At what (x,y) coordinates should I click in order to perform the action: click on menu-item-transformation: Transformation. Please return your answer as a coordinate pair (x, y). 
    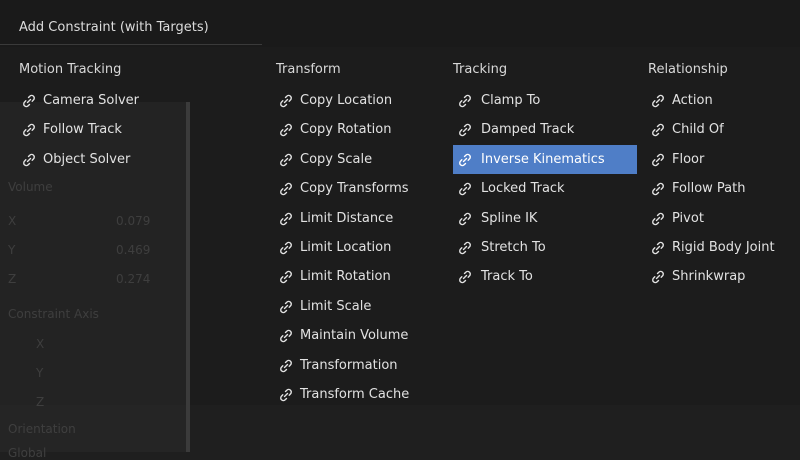
    Looking at the image, I should click on (356, 365).